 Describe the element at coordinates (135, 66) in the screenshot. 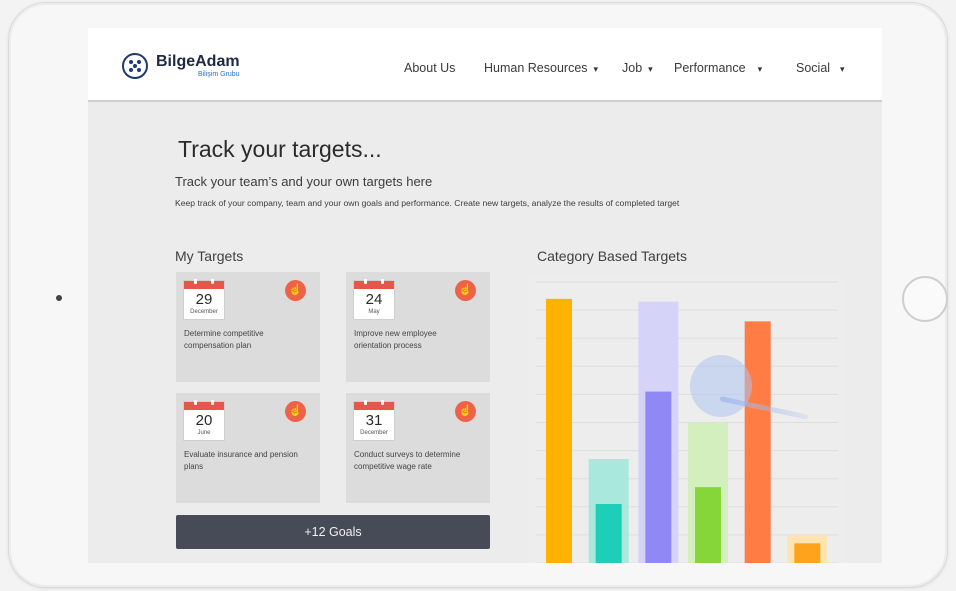

I see `logo-icon` at that location.